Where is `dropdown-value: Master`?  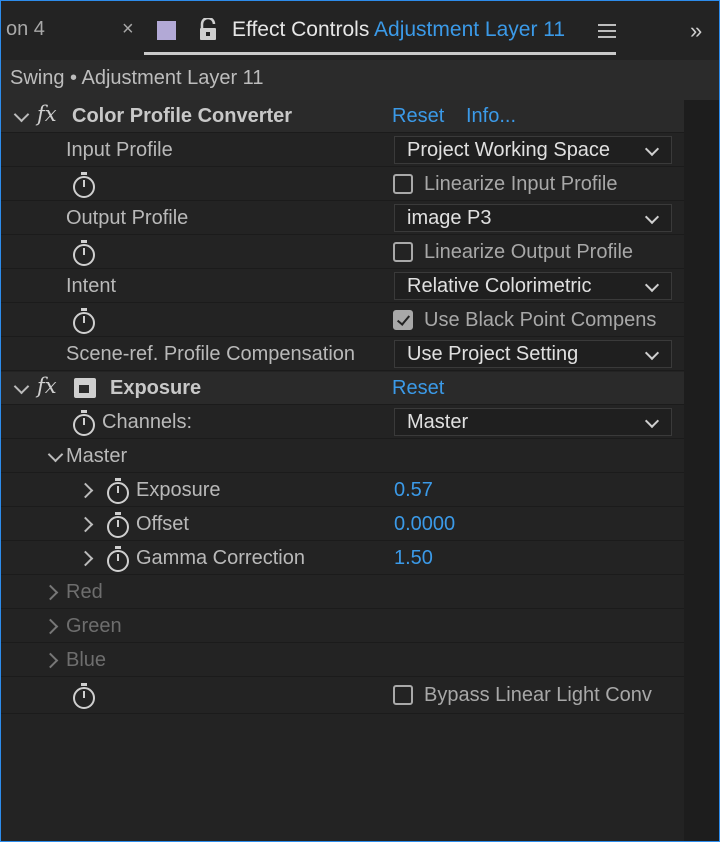 dropdown-value: Master is located at coordinates (438, 422).